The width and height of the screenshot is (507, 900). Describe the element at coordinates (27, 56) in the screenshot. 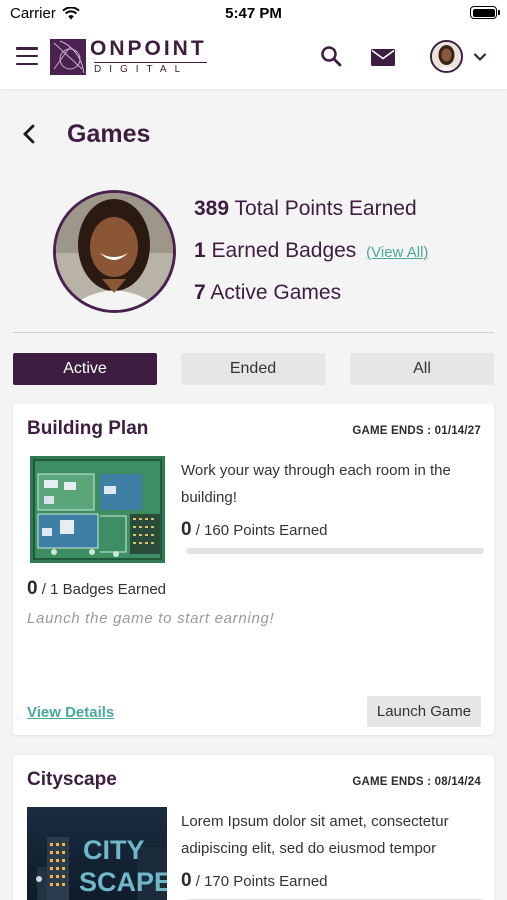

I see `menu-icon` at that location.